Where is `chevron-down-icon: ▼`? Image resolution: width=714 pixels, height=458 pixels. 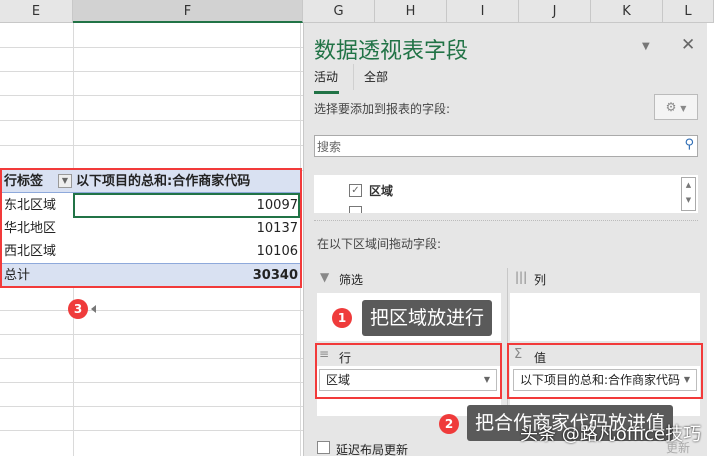
chevron-down-icon: ▼ is located at coordinates (683, 108).